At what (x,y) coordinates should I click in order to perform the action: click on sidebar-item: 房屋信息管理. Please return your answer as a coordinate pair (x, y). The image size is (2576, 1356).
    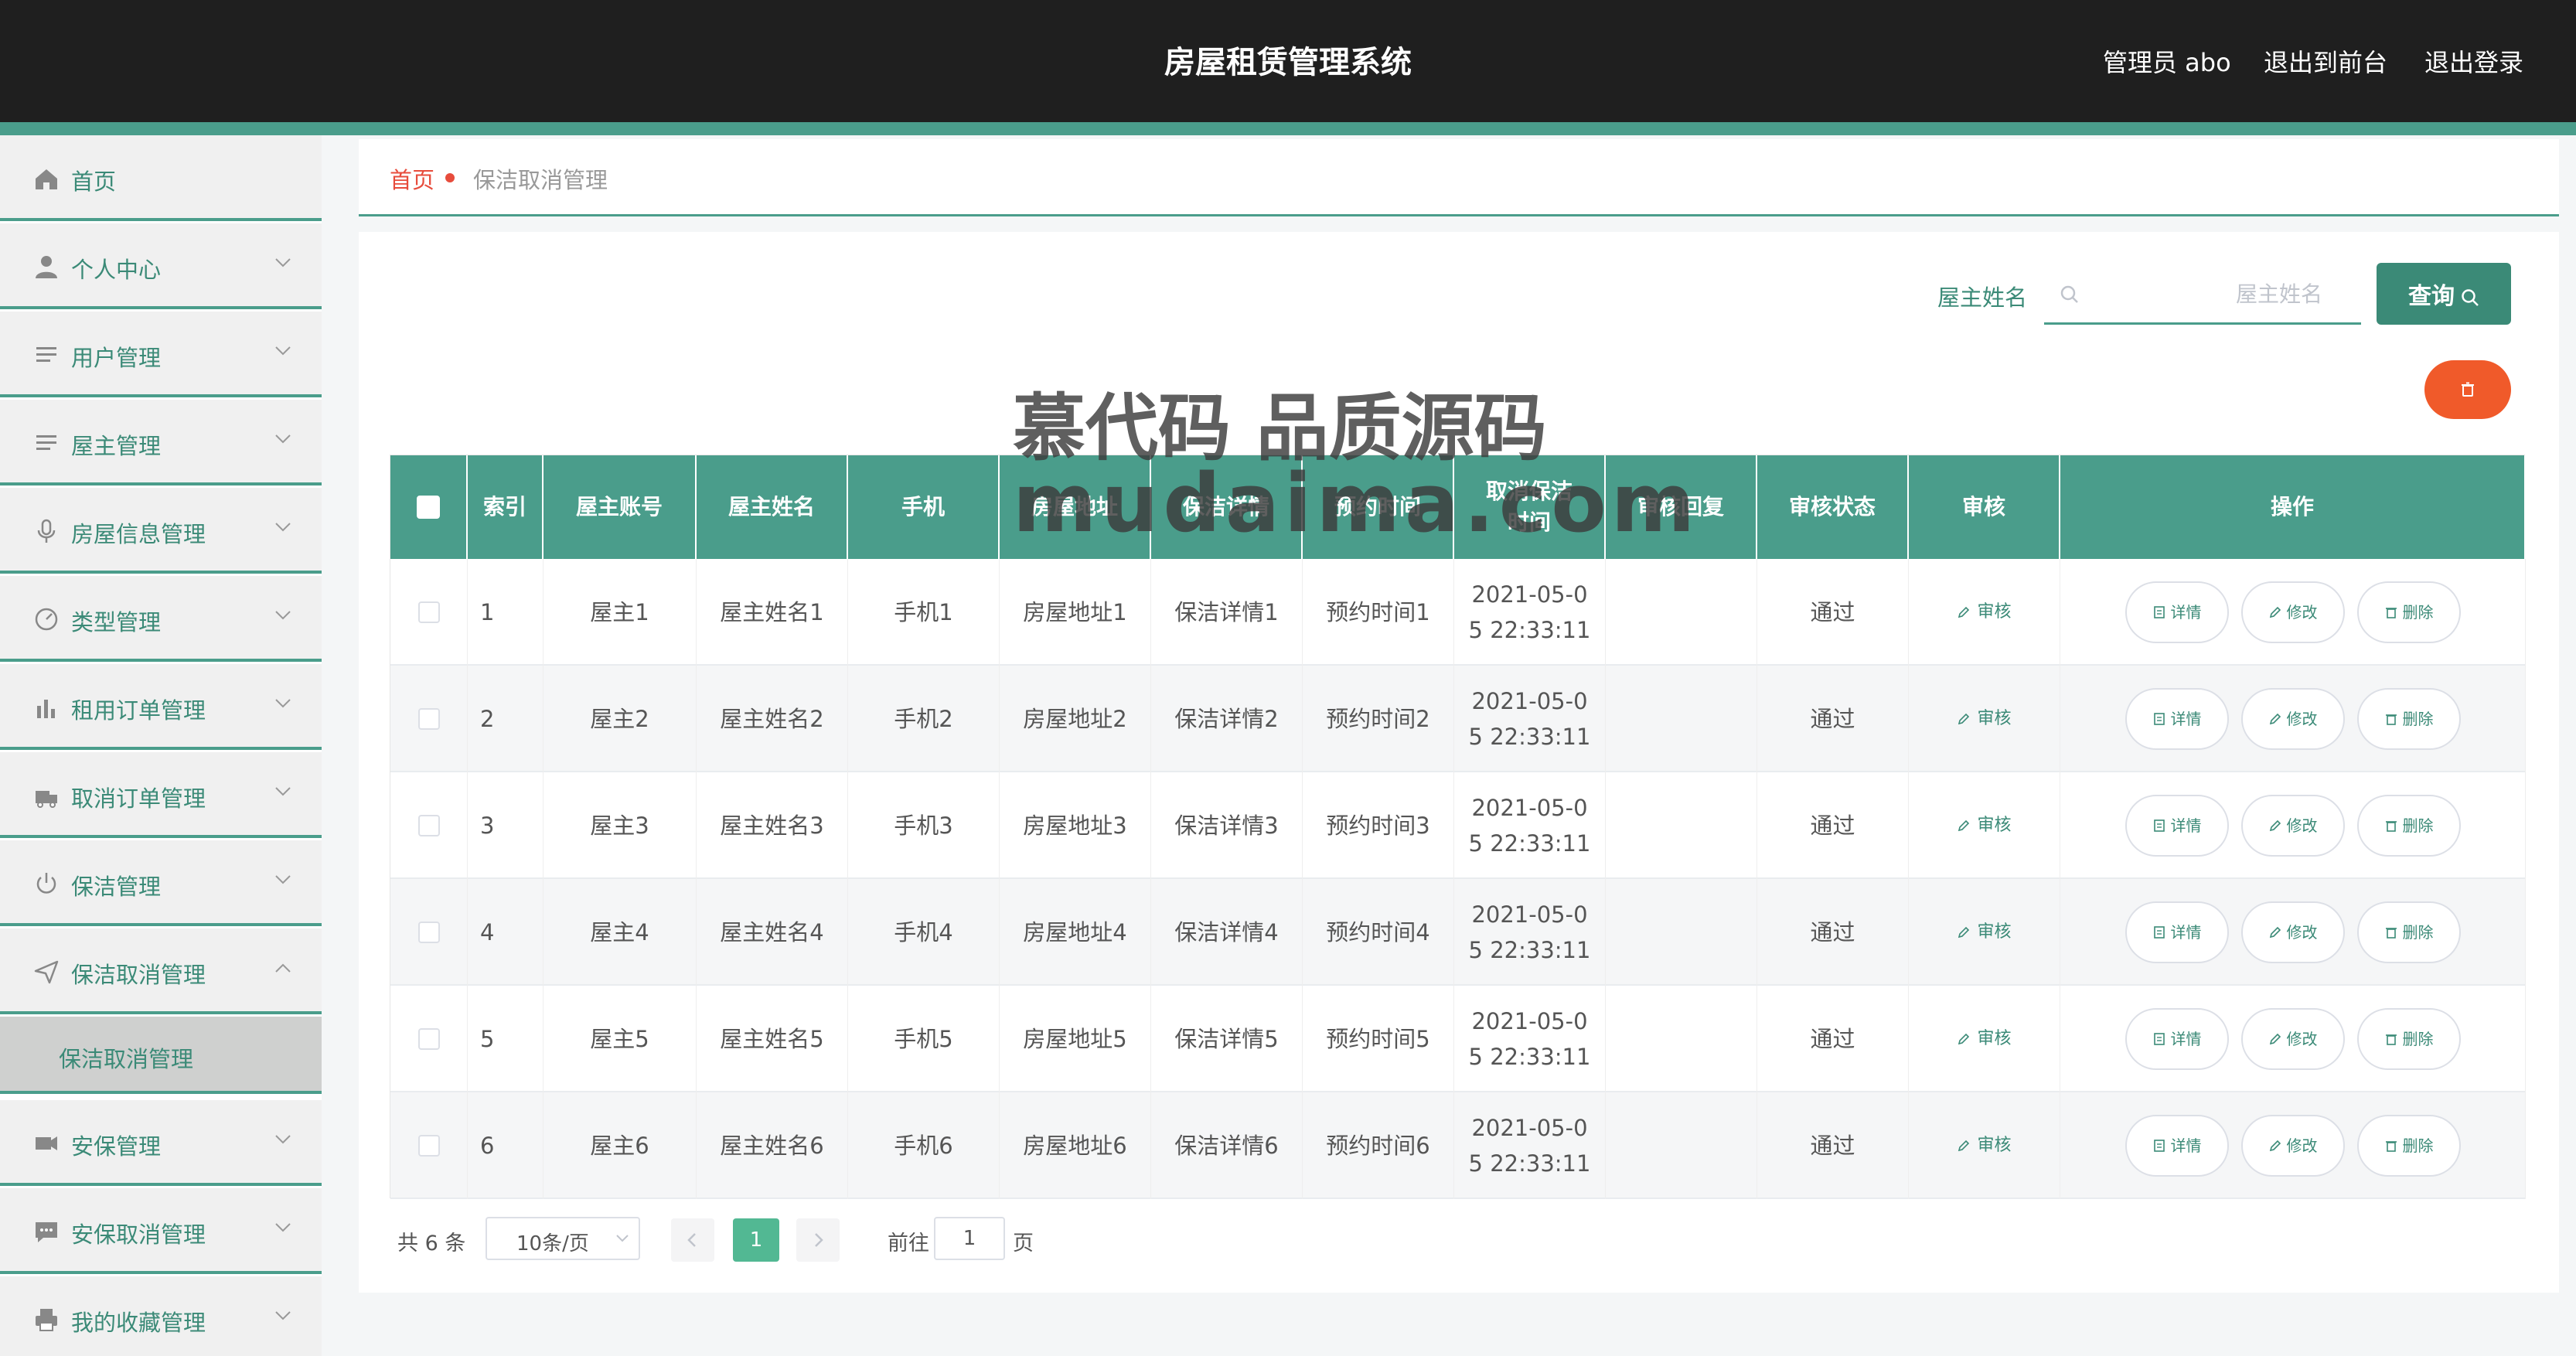
    Looking at the image, I should click on (161, 531).